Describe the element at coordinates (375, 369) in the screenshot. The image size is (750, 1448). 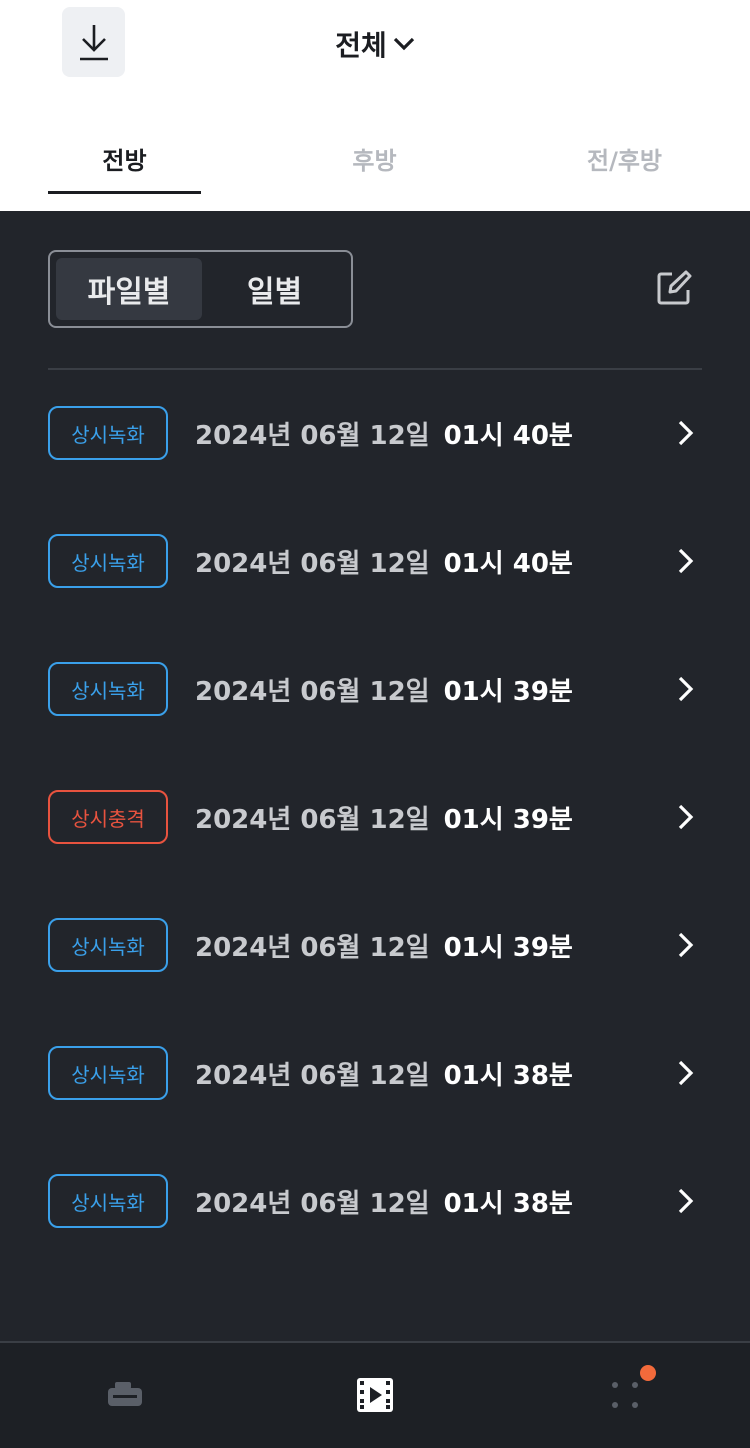
I see `list-divider` at that location.